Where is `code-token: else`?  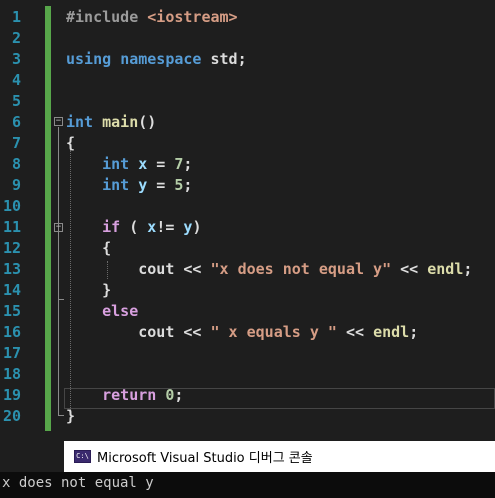 code-token: else is located at coordinates (120, 311).